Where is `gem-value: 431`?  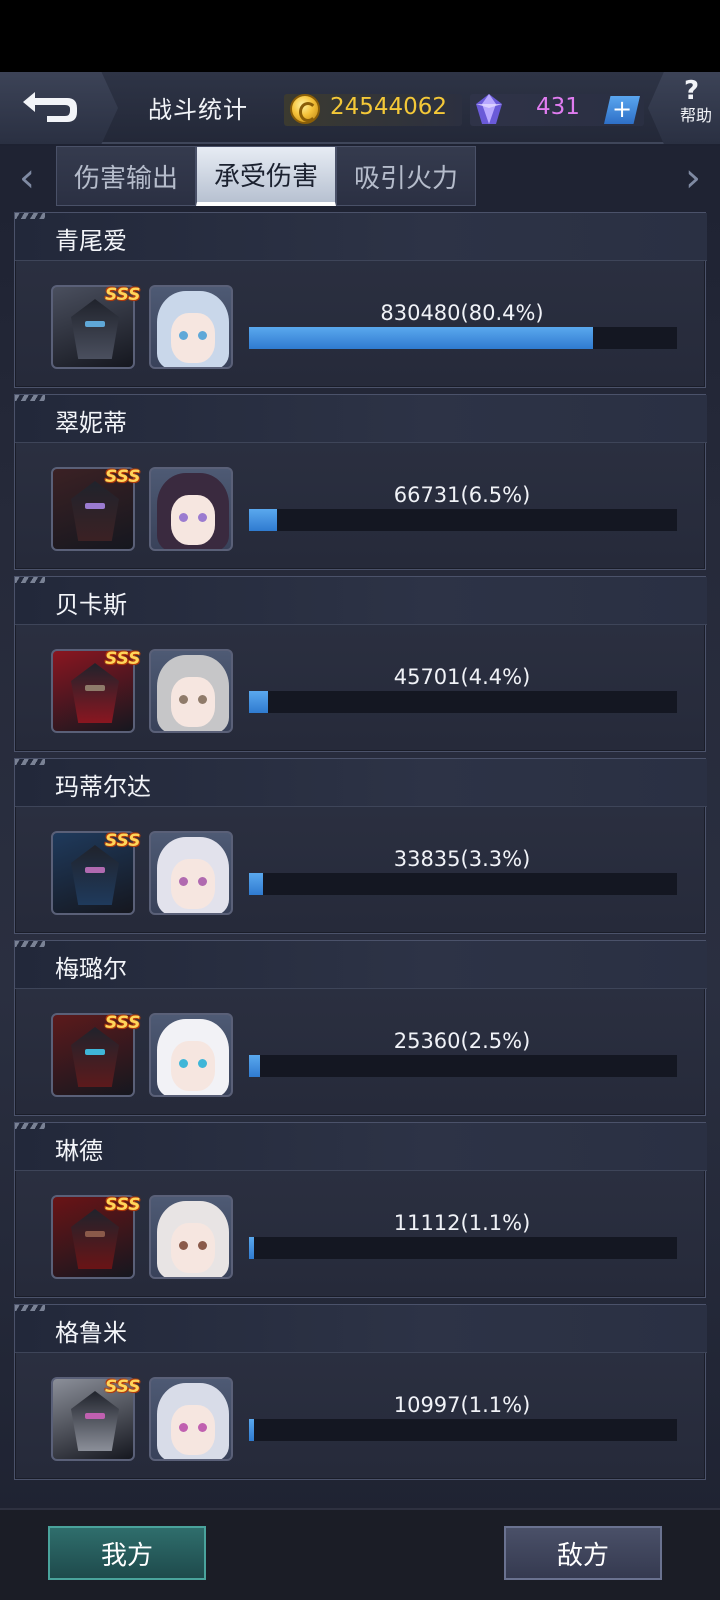
gem-value: 431 is located at coordinates (558, 107).